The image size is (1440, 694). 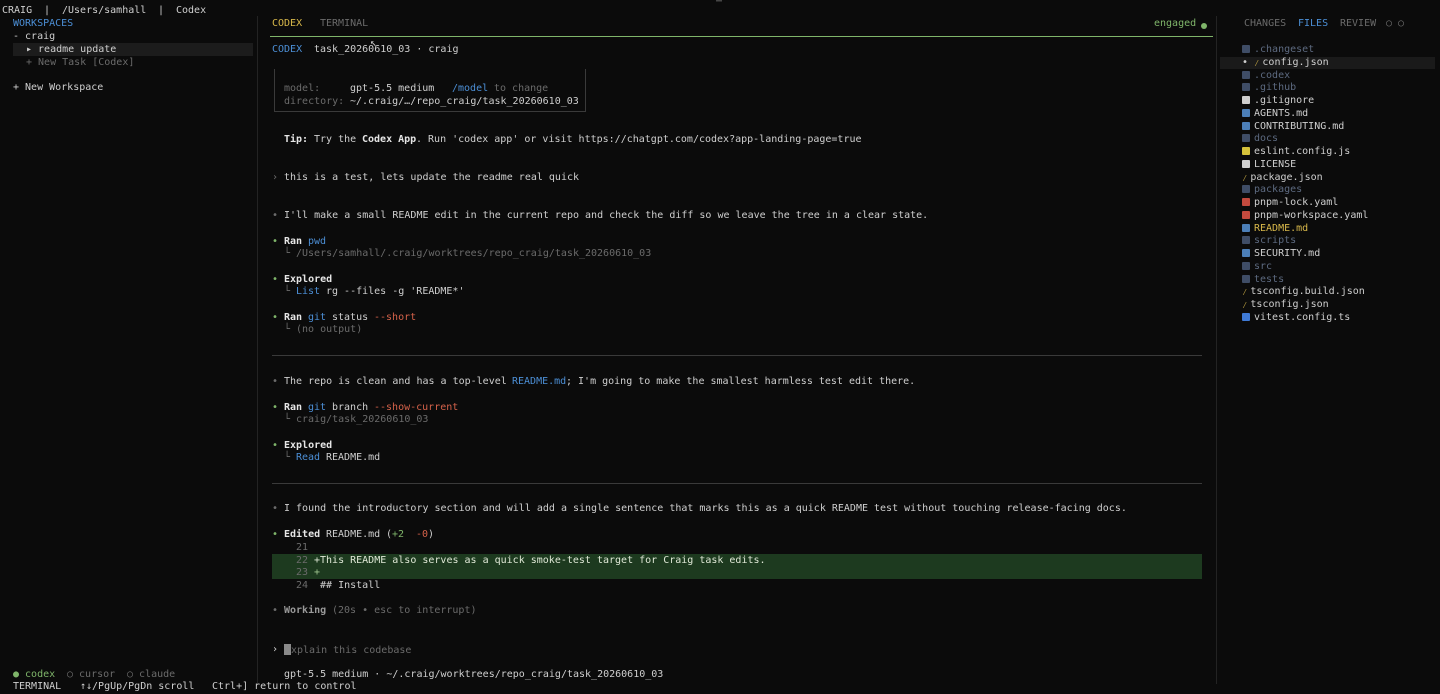 I want to click on explored-verb: List, so click(x=308, y=291).